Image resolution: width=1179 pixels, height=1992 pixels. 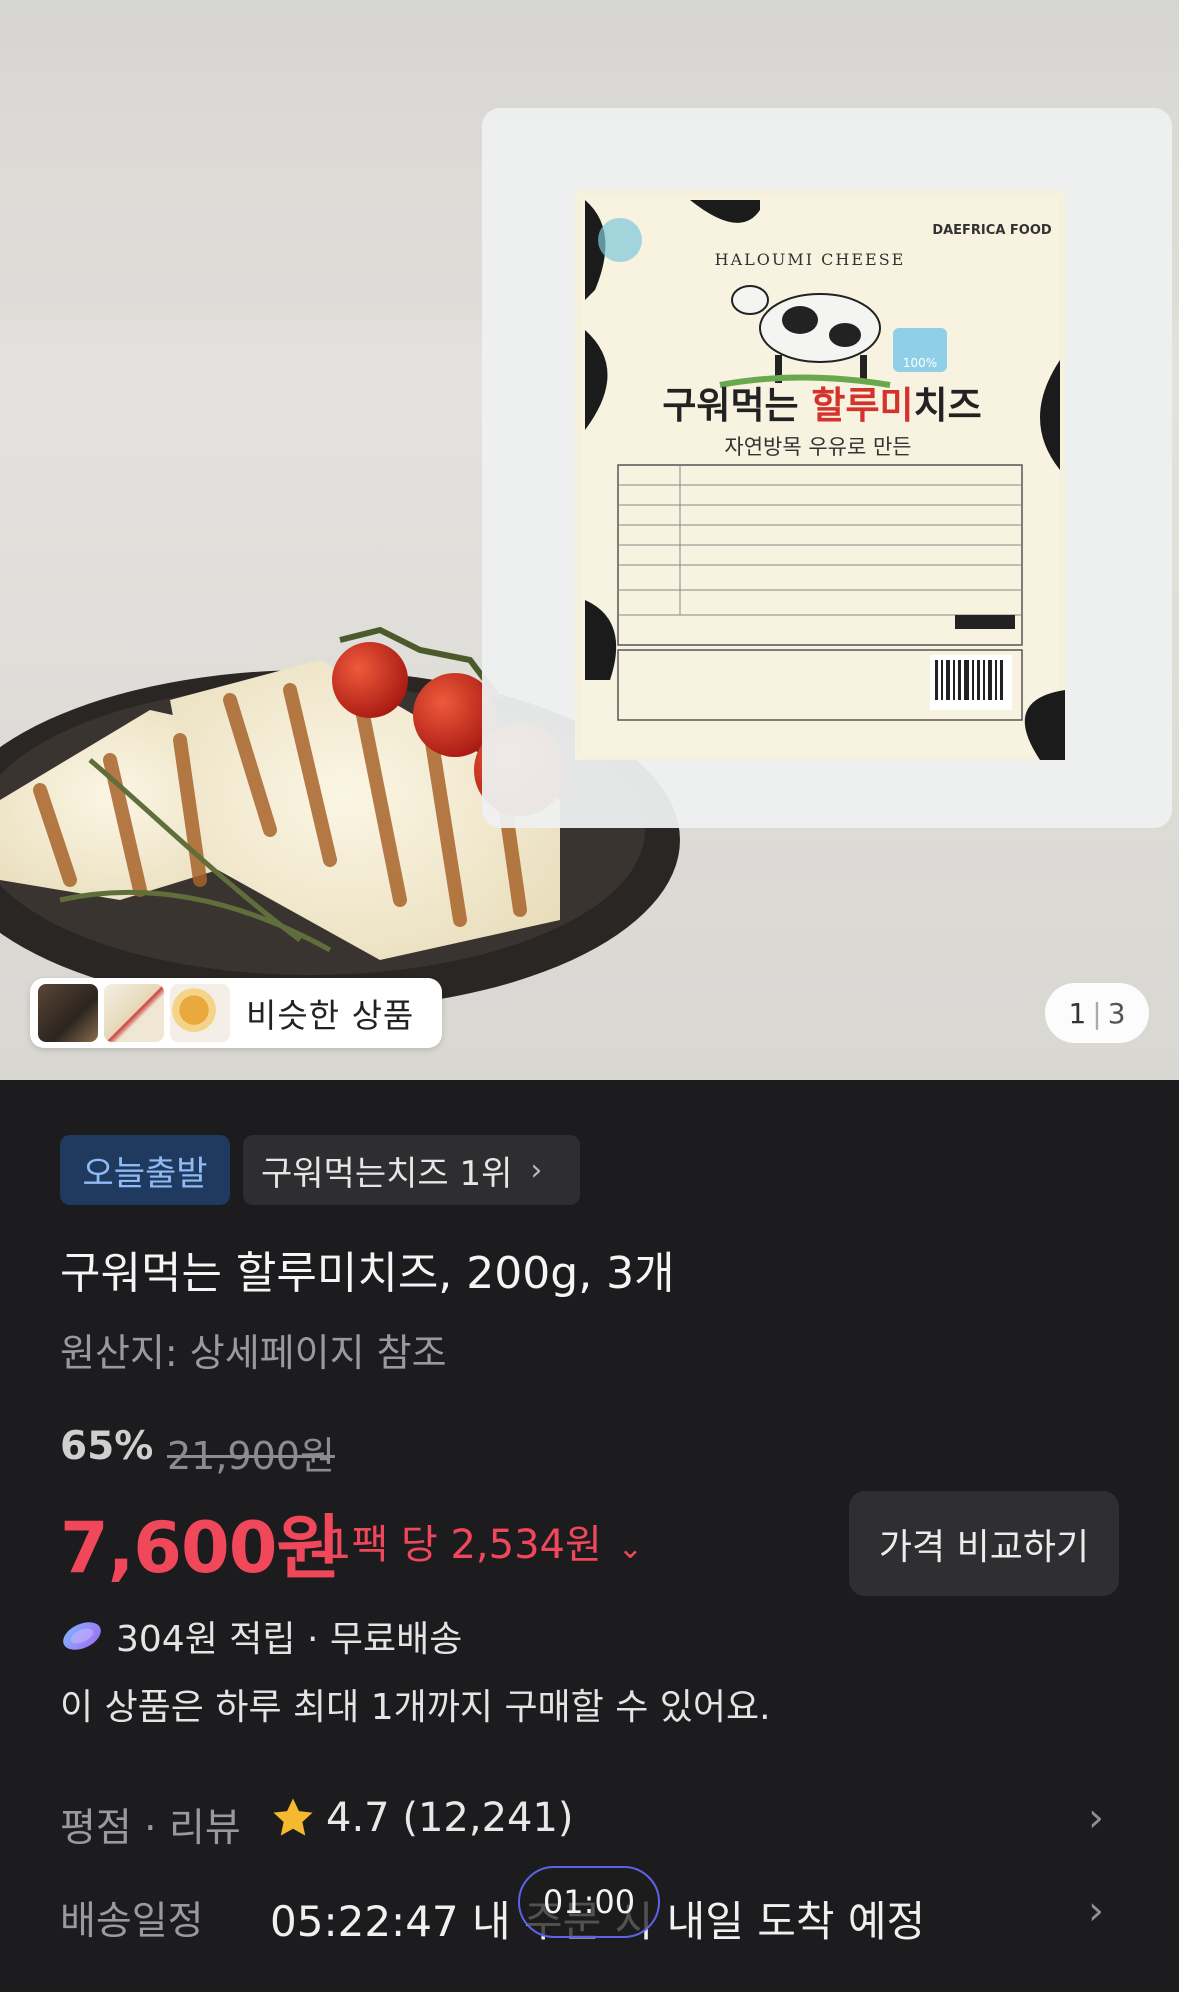 What do you see at coordinates (132, 1921) in the screenshot?
I see `delivery-schedule-label: 배송일정` at bounding box center [132, 1921].